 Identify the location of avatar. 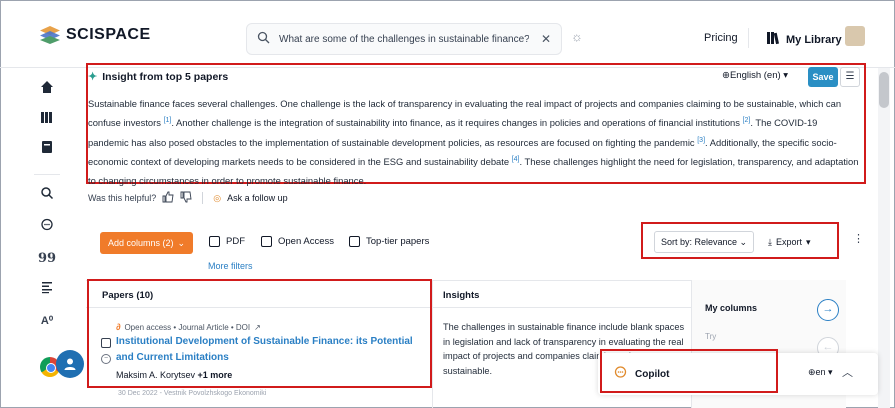
(855, 36).